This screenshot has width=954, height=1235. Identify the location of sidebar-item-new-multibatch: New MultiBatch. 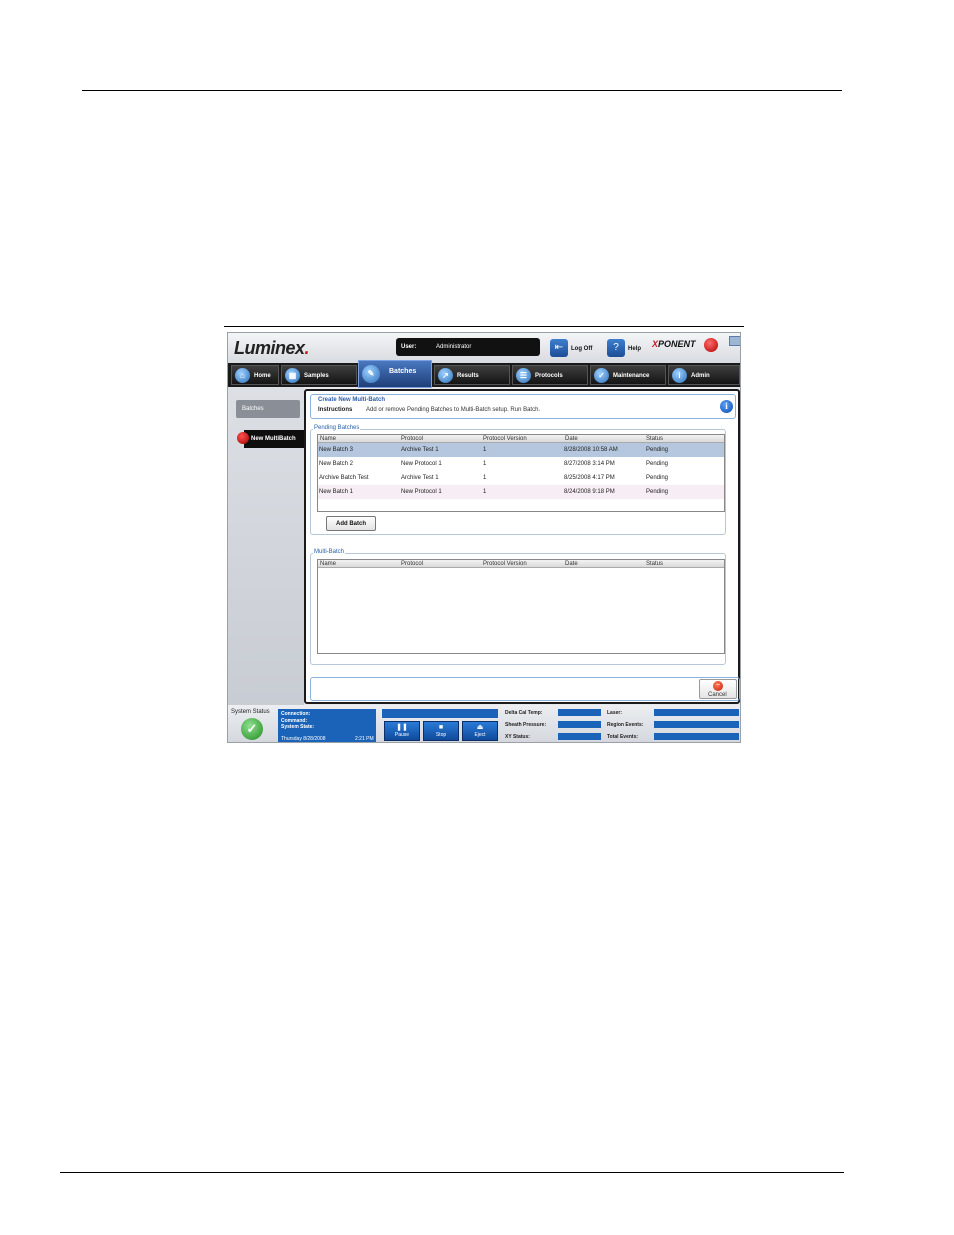
(274, 439).